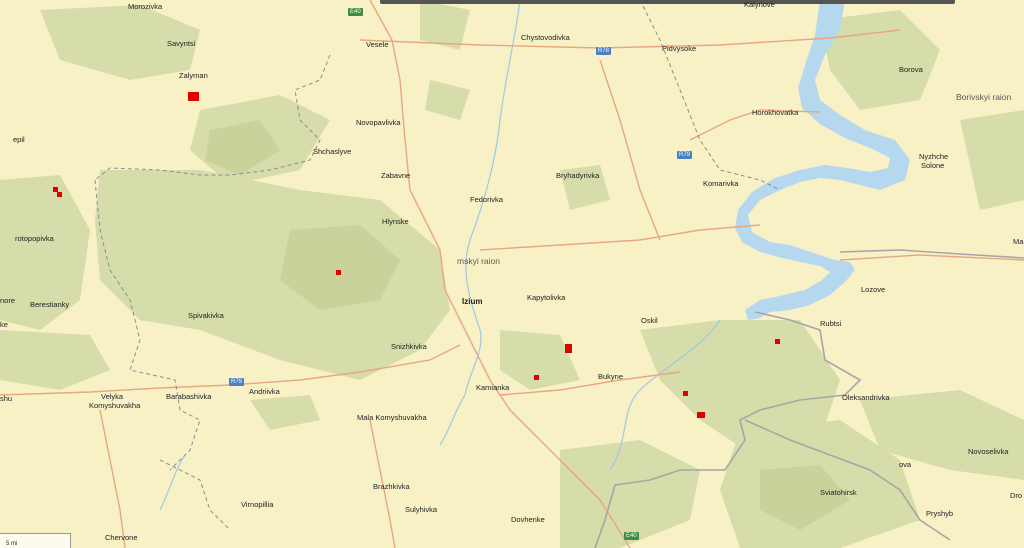  Describe the element at coordinates (721, 183) in the screenshot. I see `place-label: Komarivka` at that location.